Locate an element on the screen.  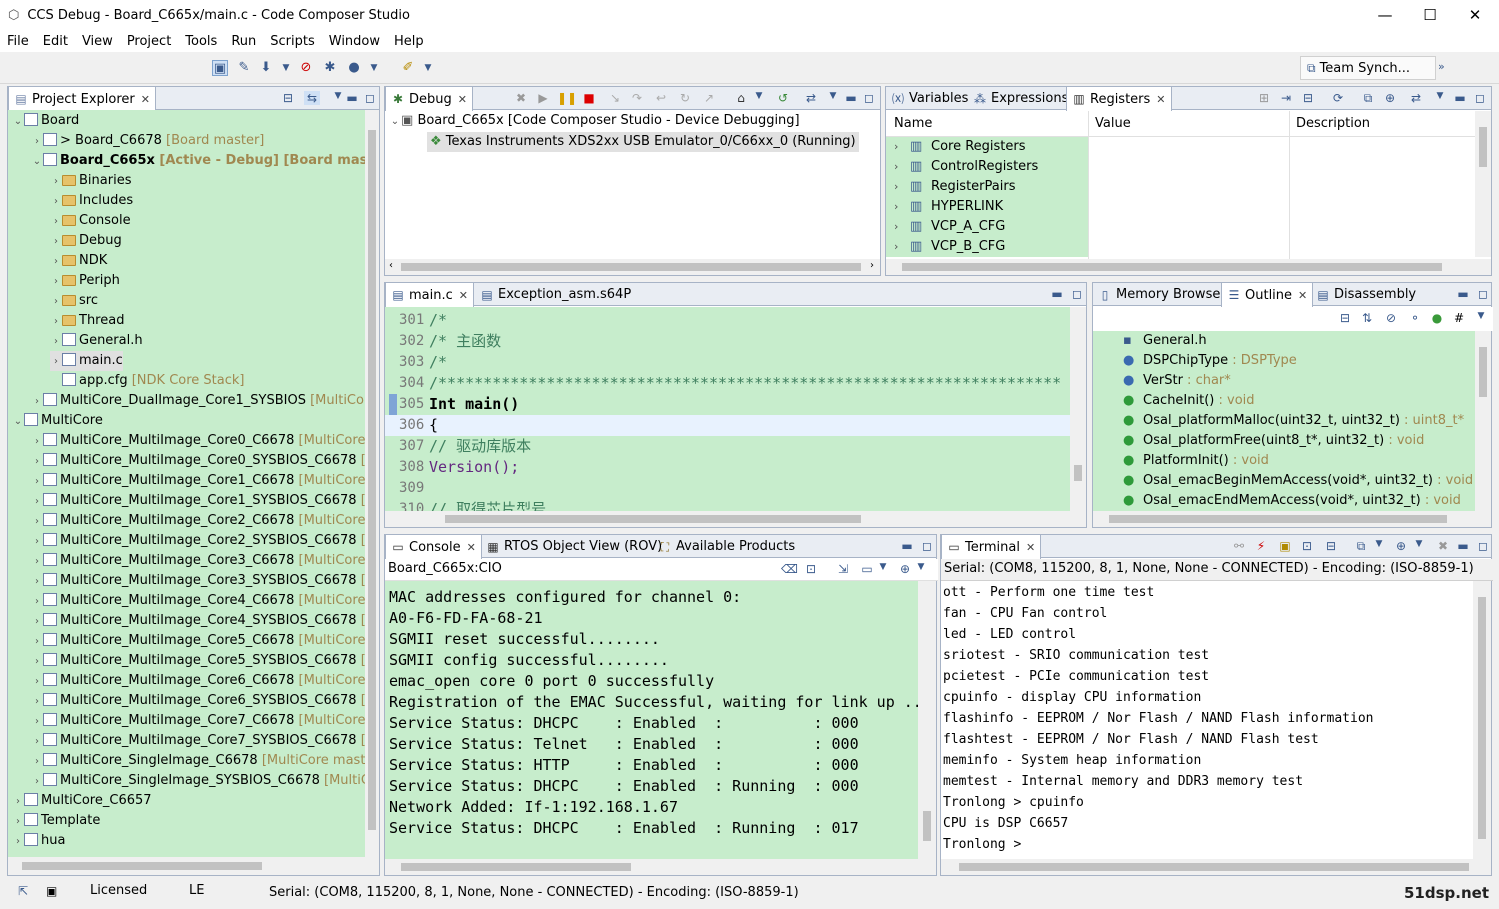
skip-breakpoints-icon: ⊘ is located at coordinates (306, 68).